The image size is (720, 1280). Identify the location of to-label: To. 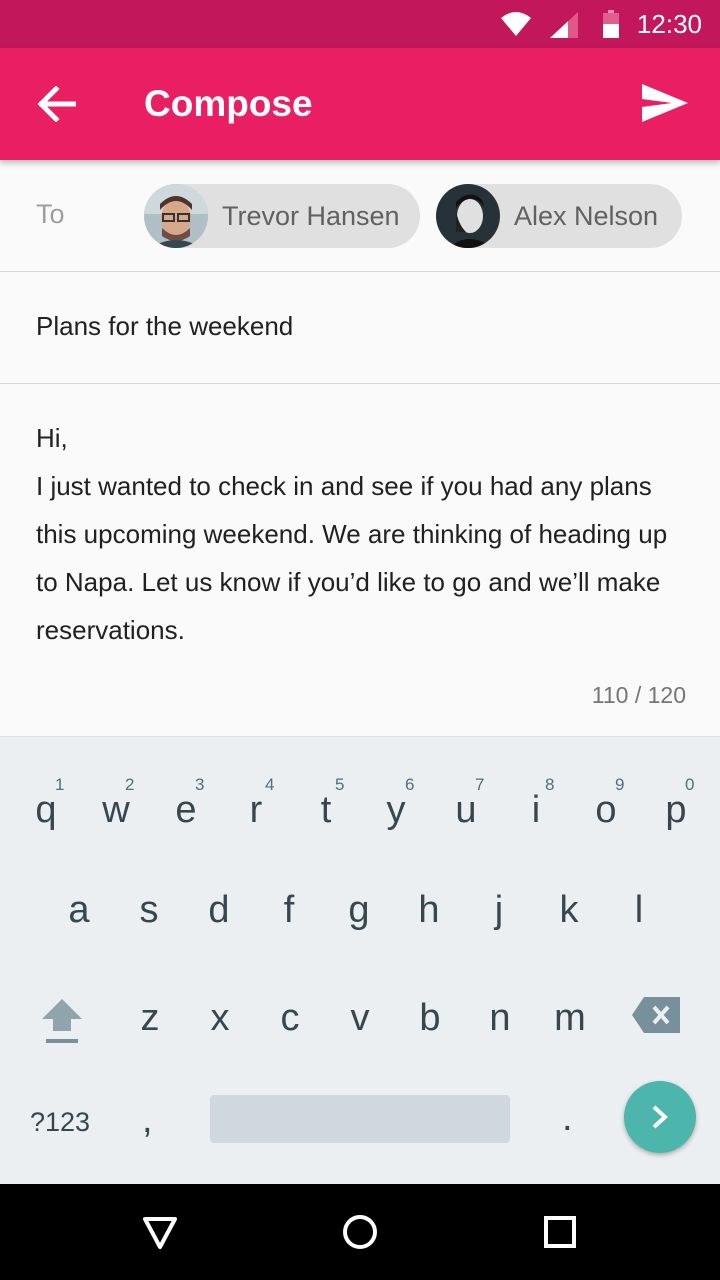
(50, 214).